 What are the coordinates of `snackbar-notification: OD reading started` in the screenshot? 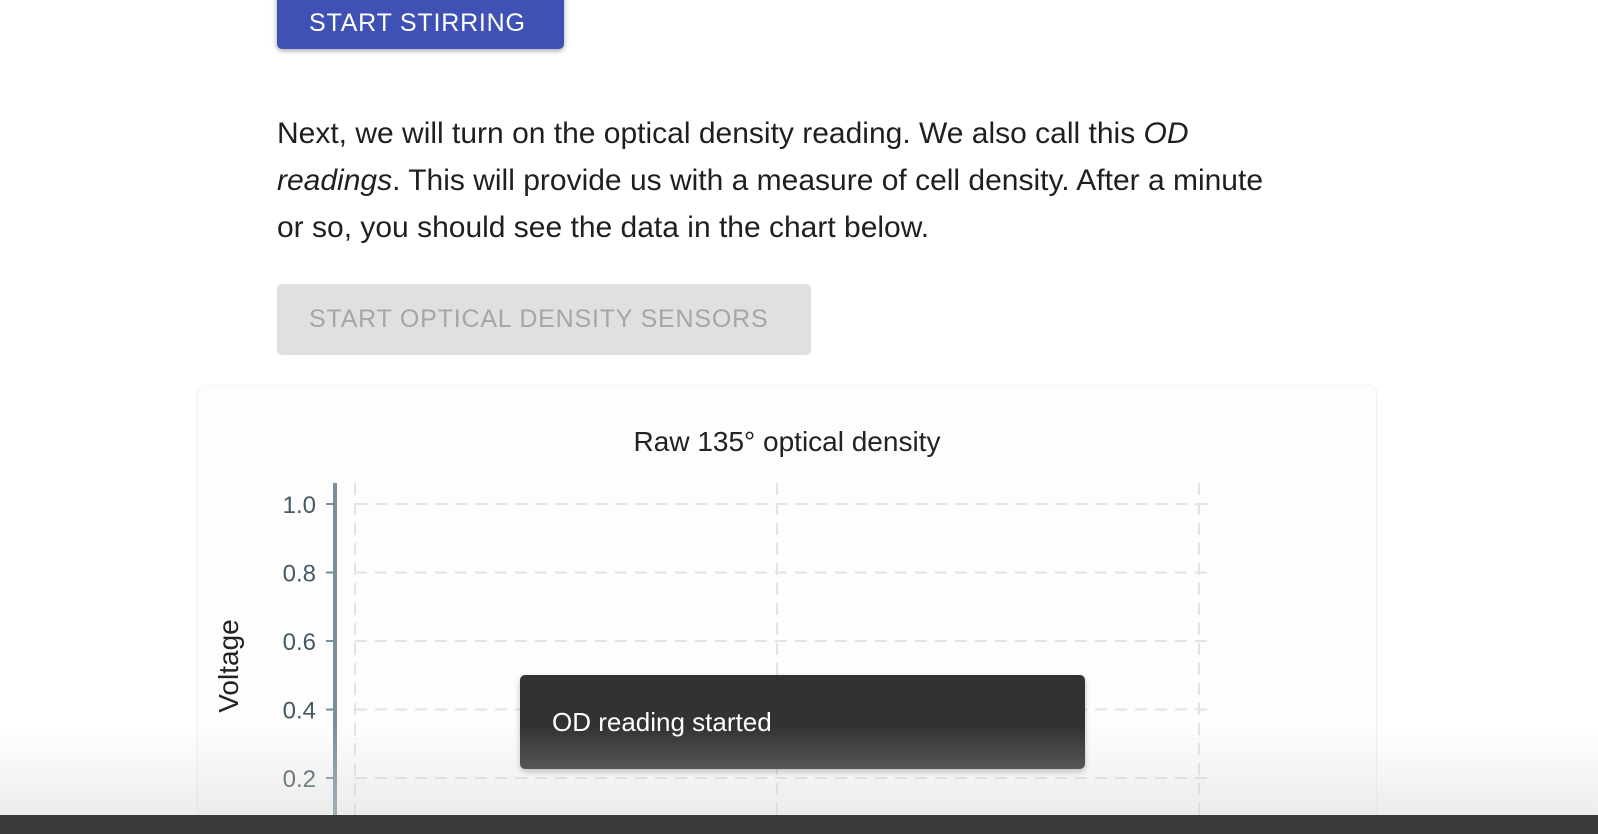 It's located at (802, 722).